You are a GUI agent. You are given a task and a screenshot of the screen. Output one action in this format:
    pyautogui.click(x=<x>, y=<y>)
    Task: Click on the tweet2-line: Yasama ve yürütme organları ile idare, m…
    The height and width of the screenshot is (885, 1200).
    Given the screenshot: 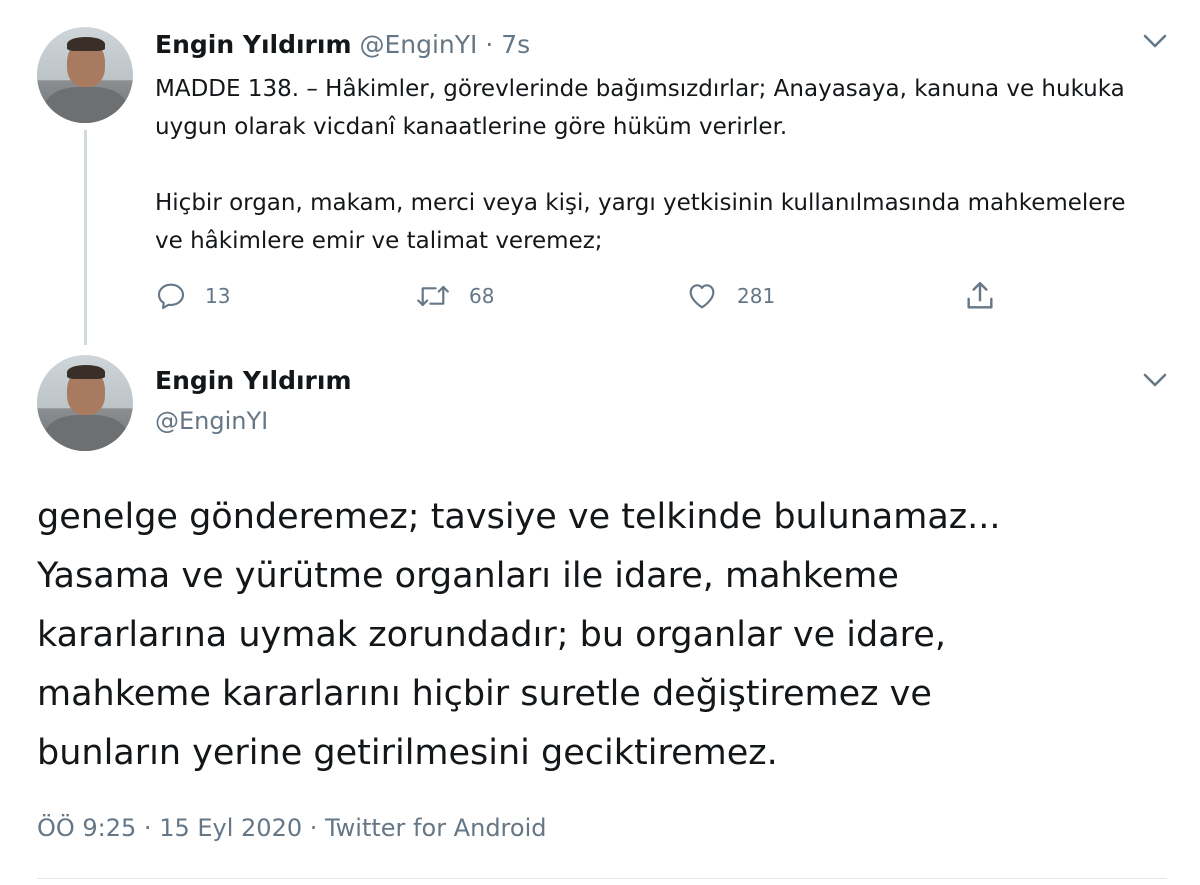 What is the action you would take?
    pyautogui.click(x=468, y=576)
    